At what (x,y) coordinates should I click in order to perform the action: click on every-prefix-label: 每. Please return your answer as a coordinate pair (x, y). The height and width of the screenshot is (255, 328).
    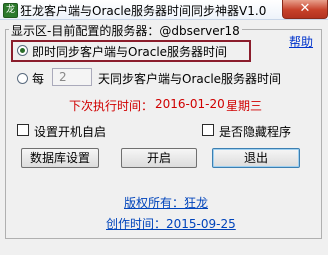
    Looking at the image, I should click on (38, 79).